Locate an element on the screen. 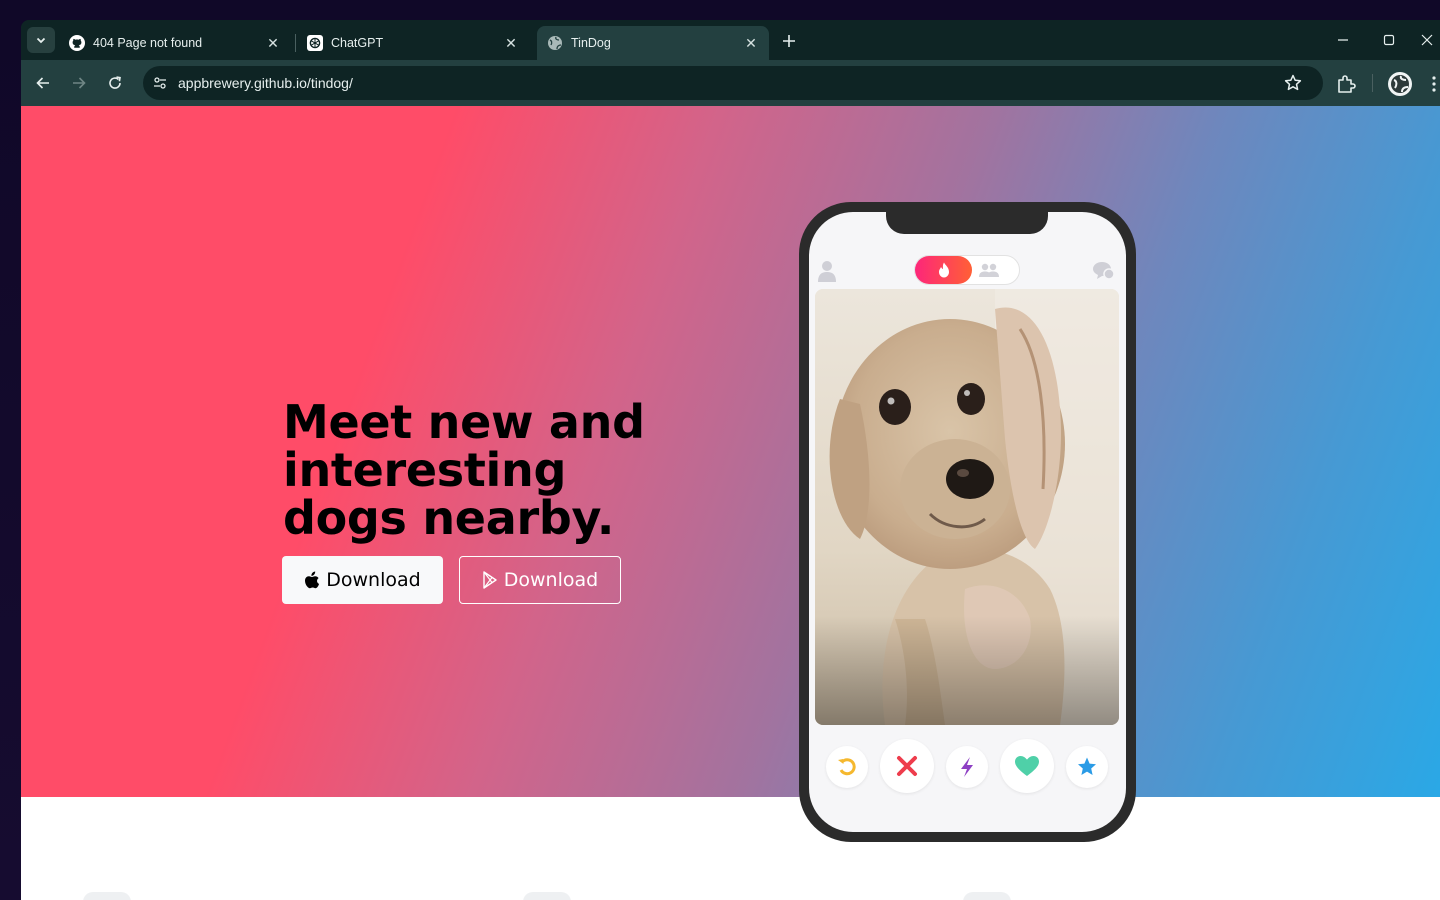 The height and width of the screenshot is (900, 1440). tab-strip: 404 Page not found ✕ ChatGPT ✕ TinDog ✕ is located at coordinates (730, 40).